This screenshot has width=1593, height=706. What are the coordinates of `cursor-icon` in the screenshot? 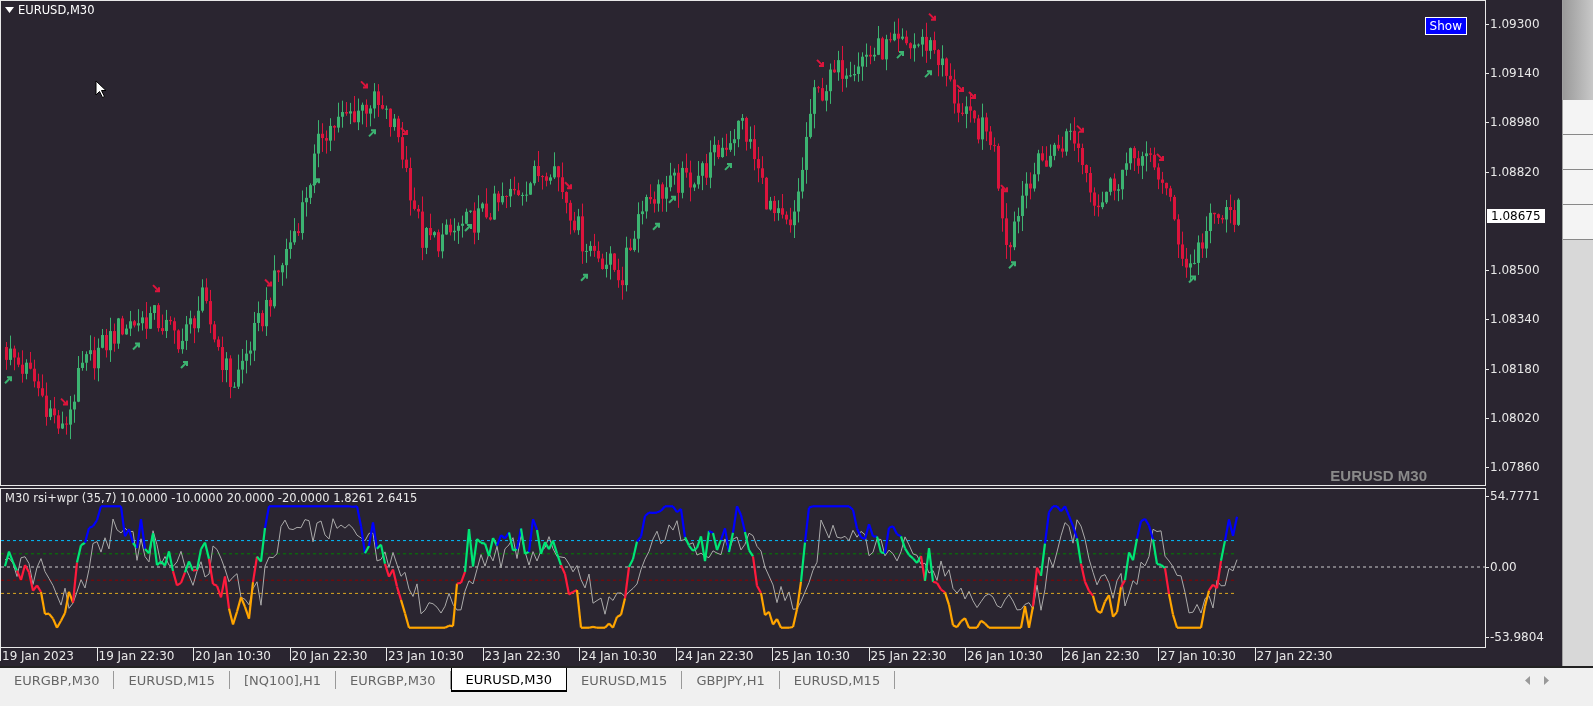 It's located at (101, 89).